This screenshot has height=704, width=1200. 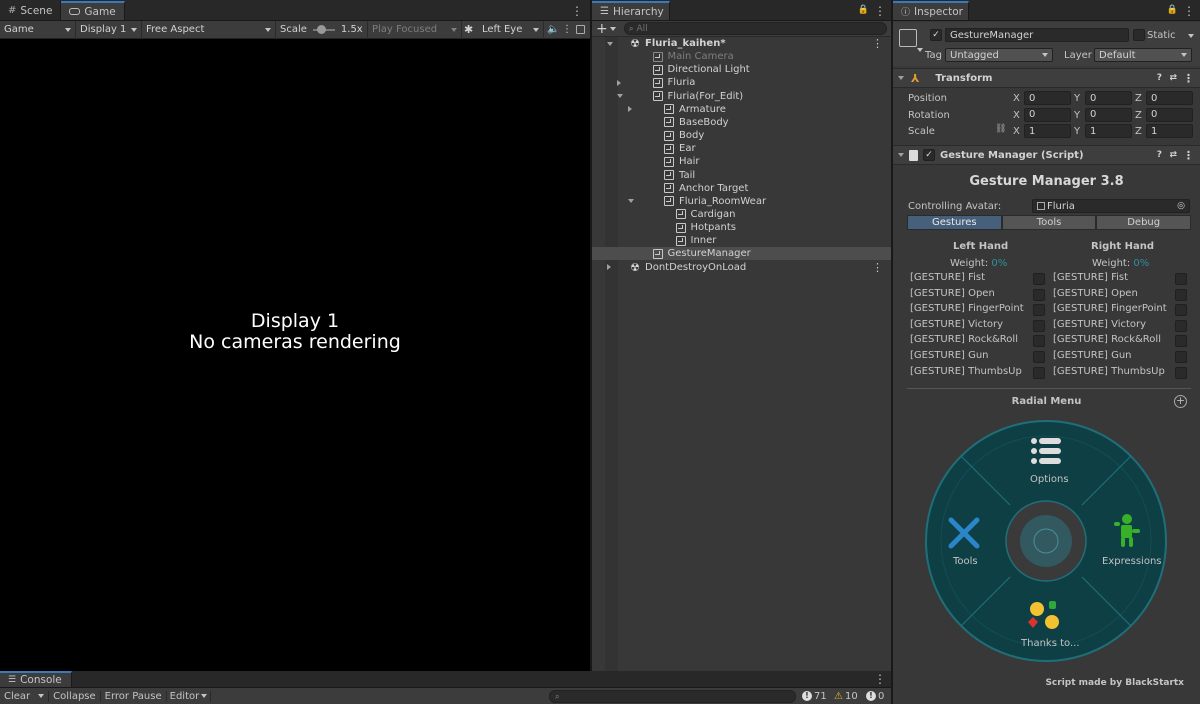 I want to click on transform-header: ⅄ Transform ? ⇄ ⋮, so click(x=1046, y=78).